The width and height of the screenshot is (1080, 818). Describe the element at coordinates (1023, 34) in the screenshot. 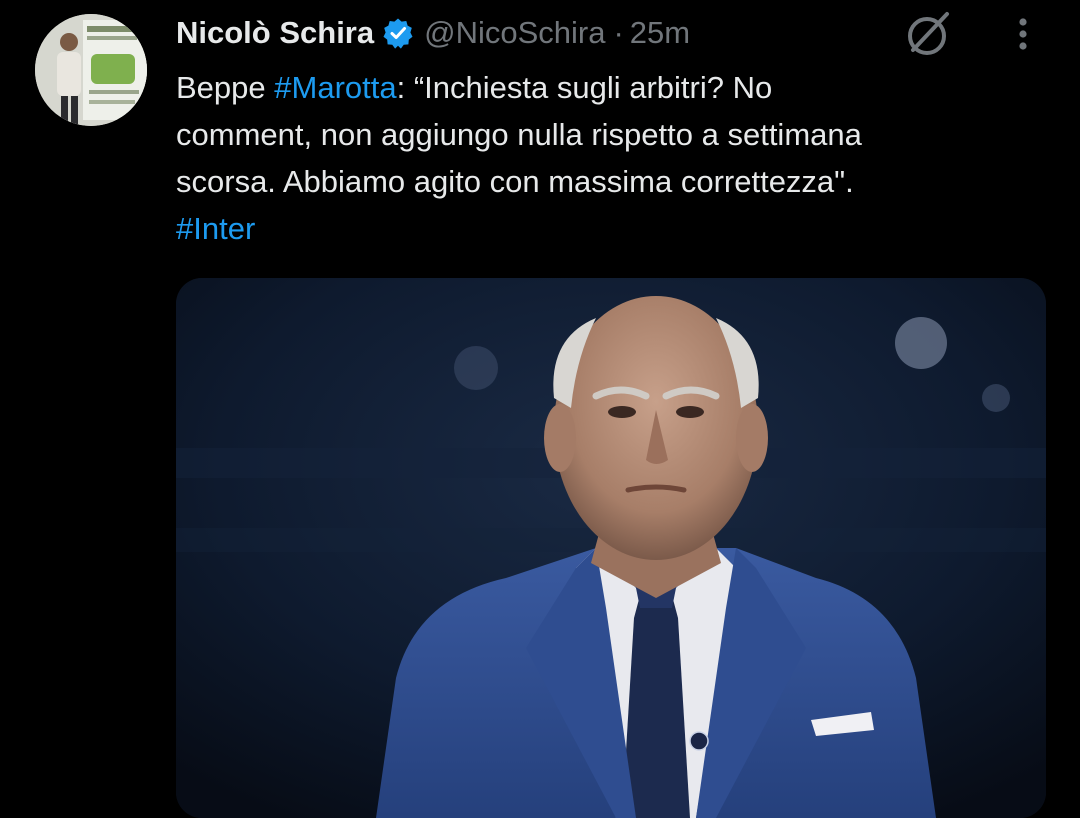

I see `more-vertical-icon` at that location.